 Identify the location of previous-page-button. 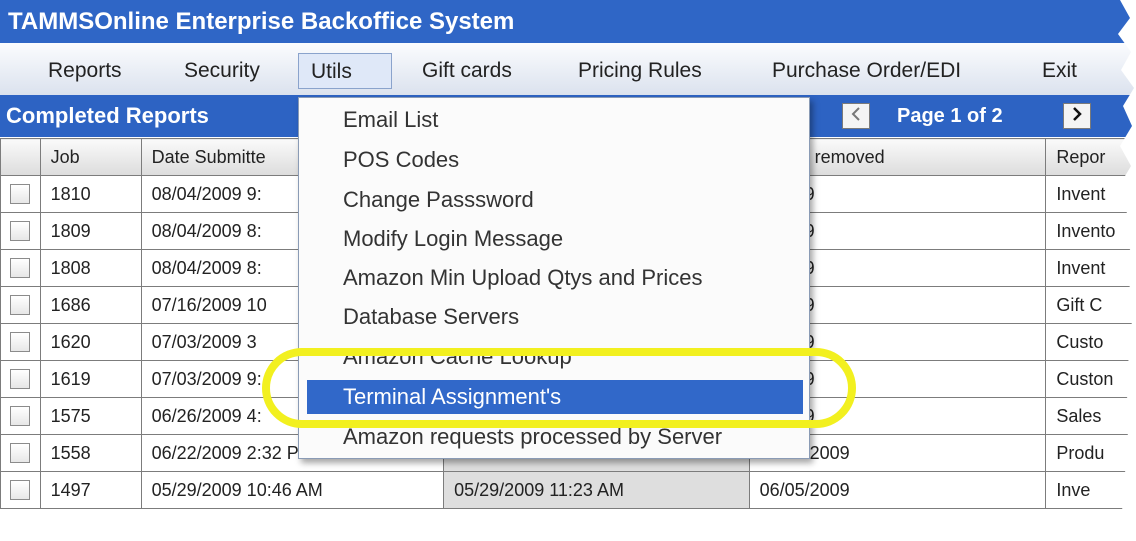
(856, 116).